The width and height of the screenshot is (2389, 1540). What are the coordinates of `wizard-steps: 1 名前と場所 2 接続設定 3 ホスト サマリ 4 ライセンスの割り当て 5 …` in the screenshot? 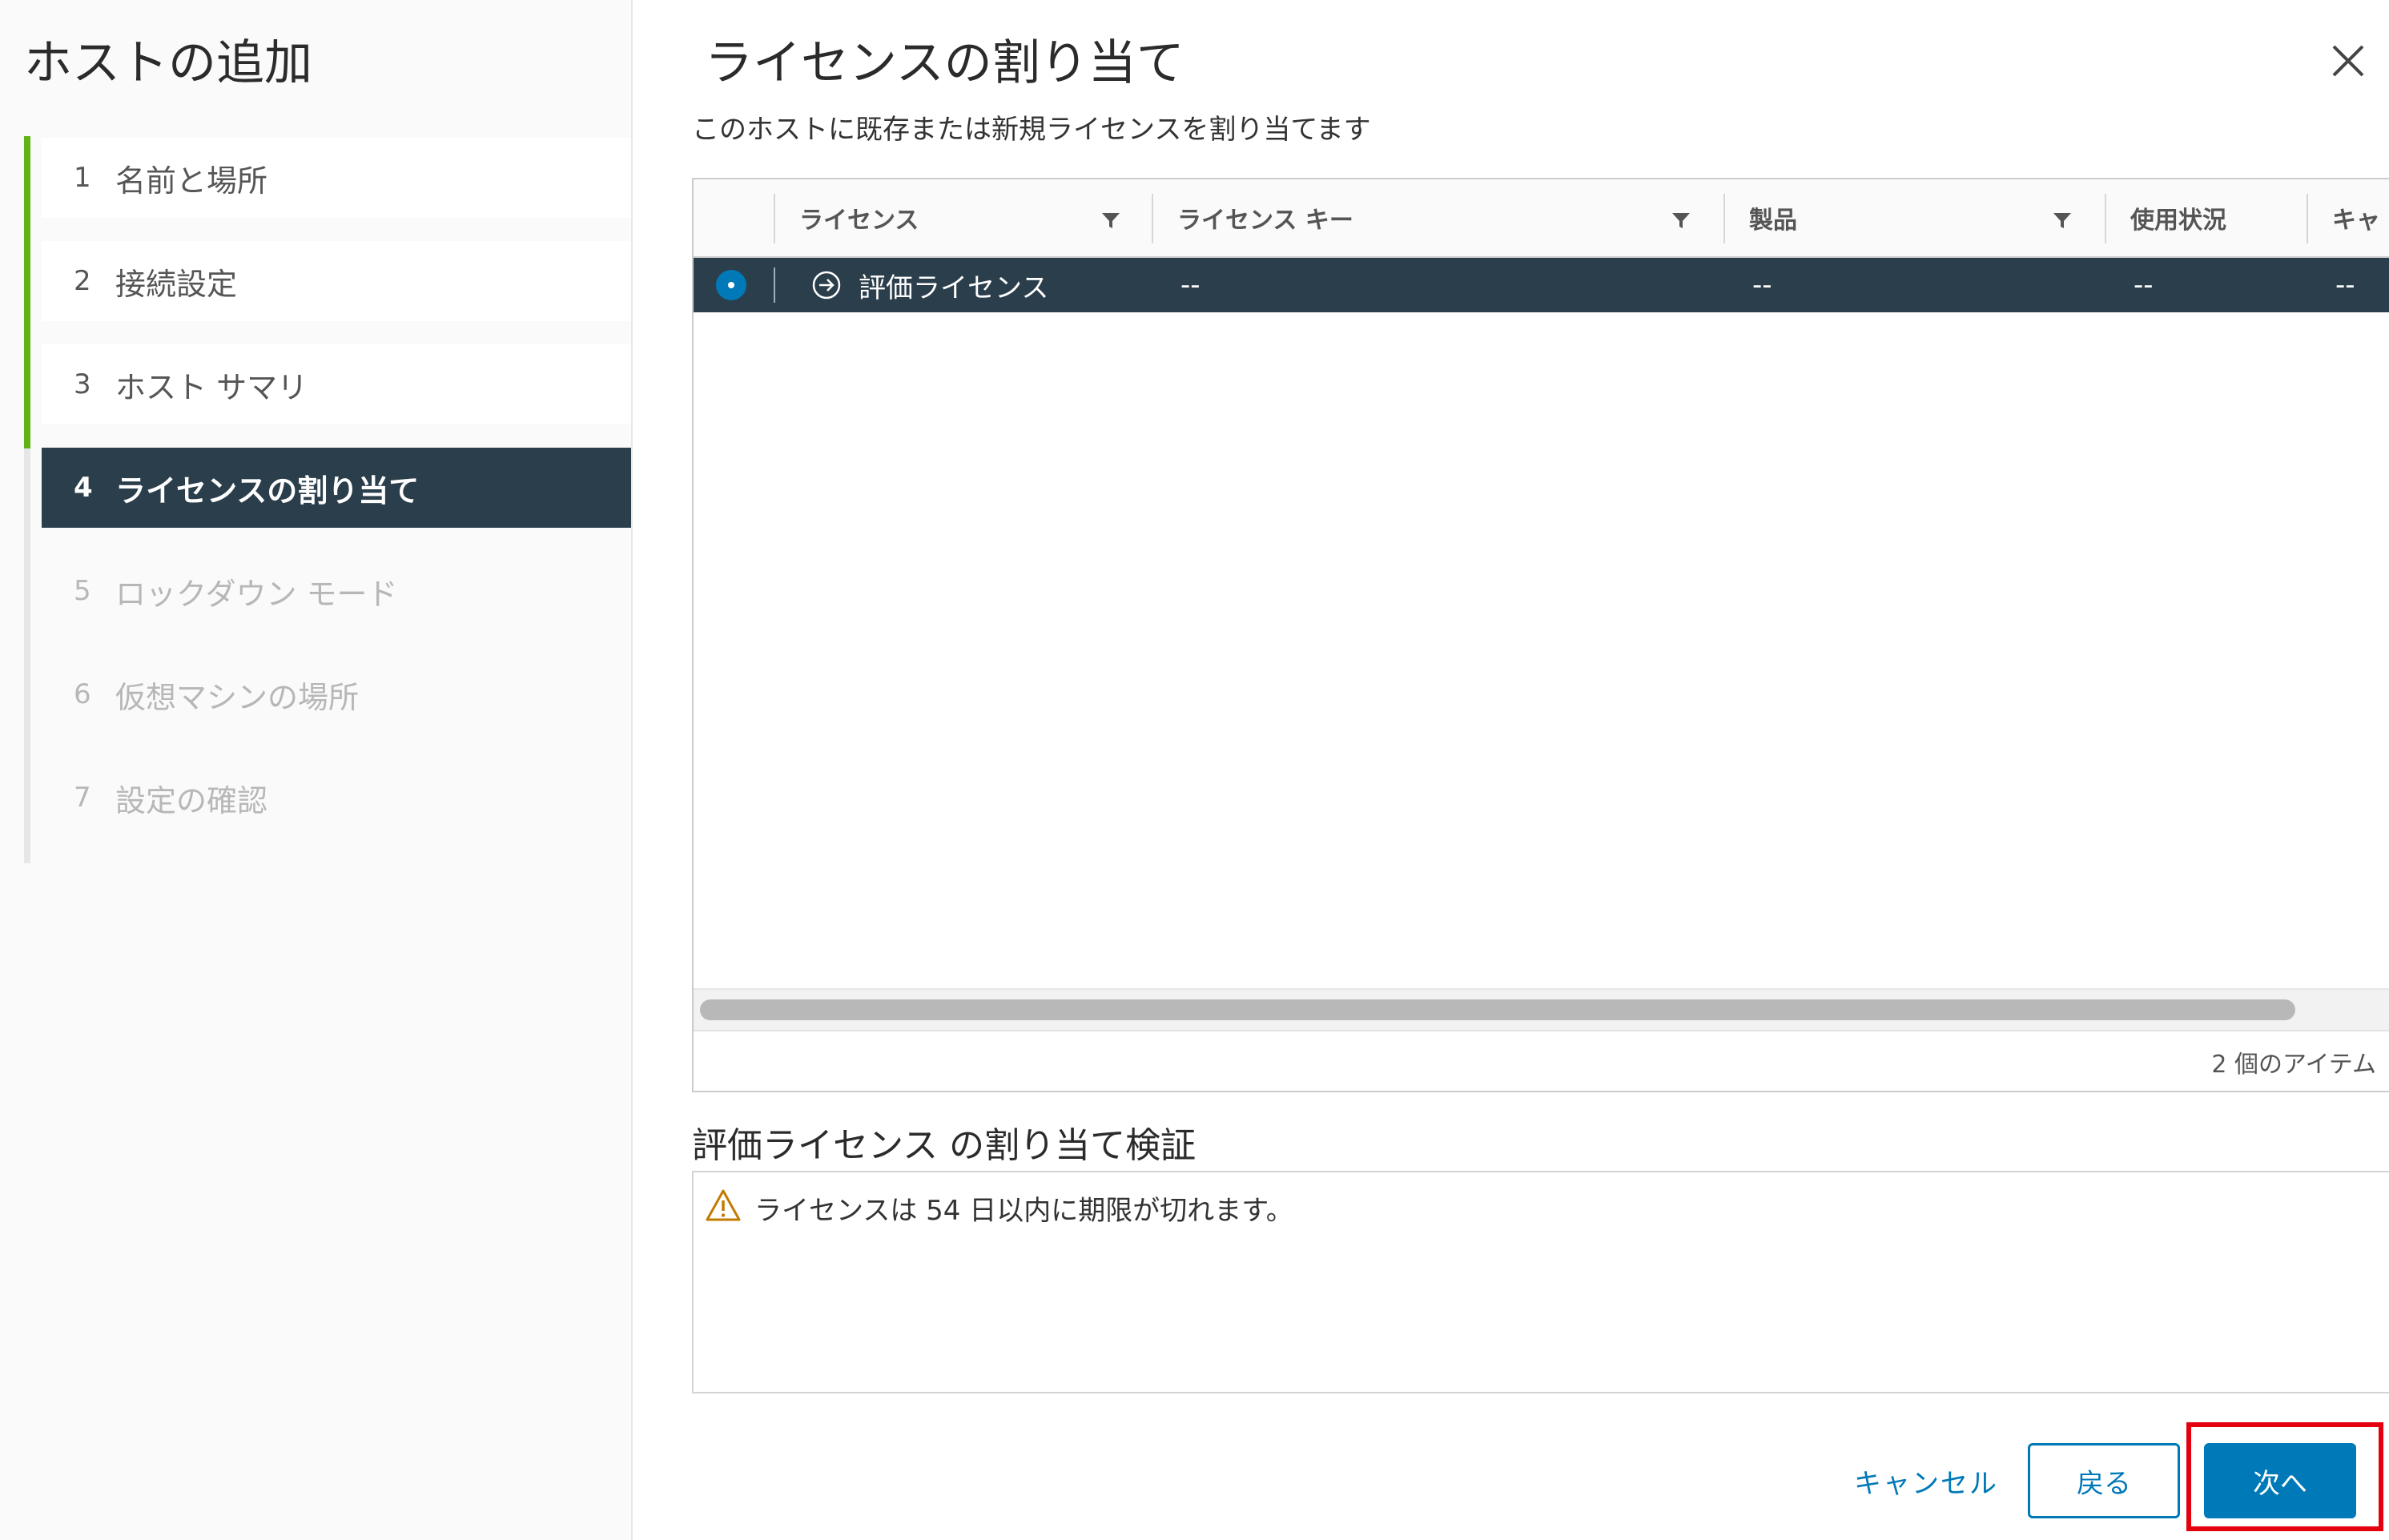 It's located at (336, 499).